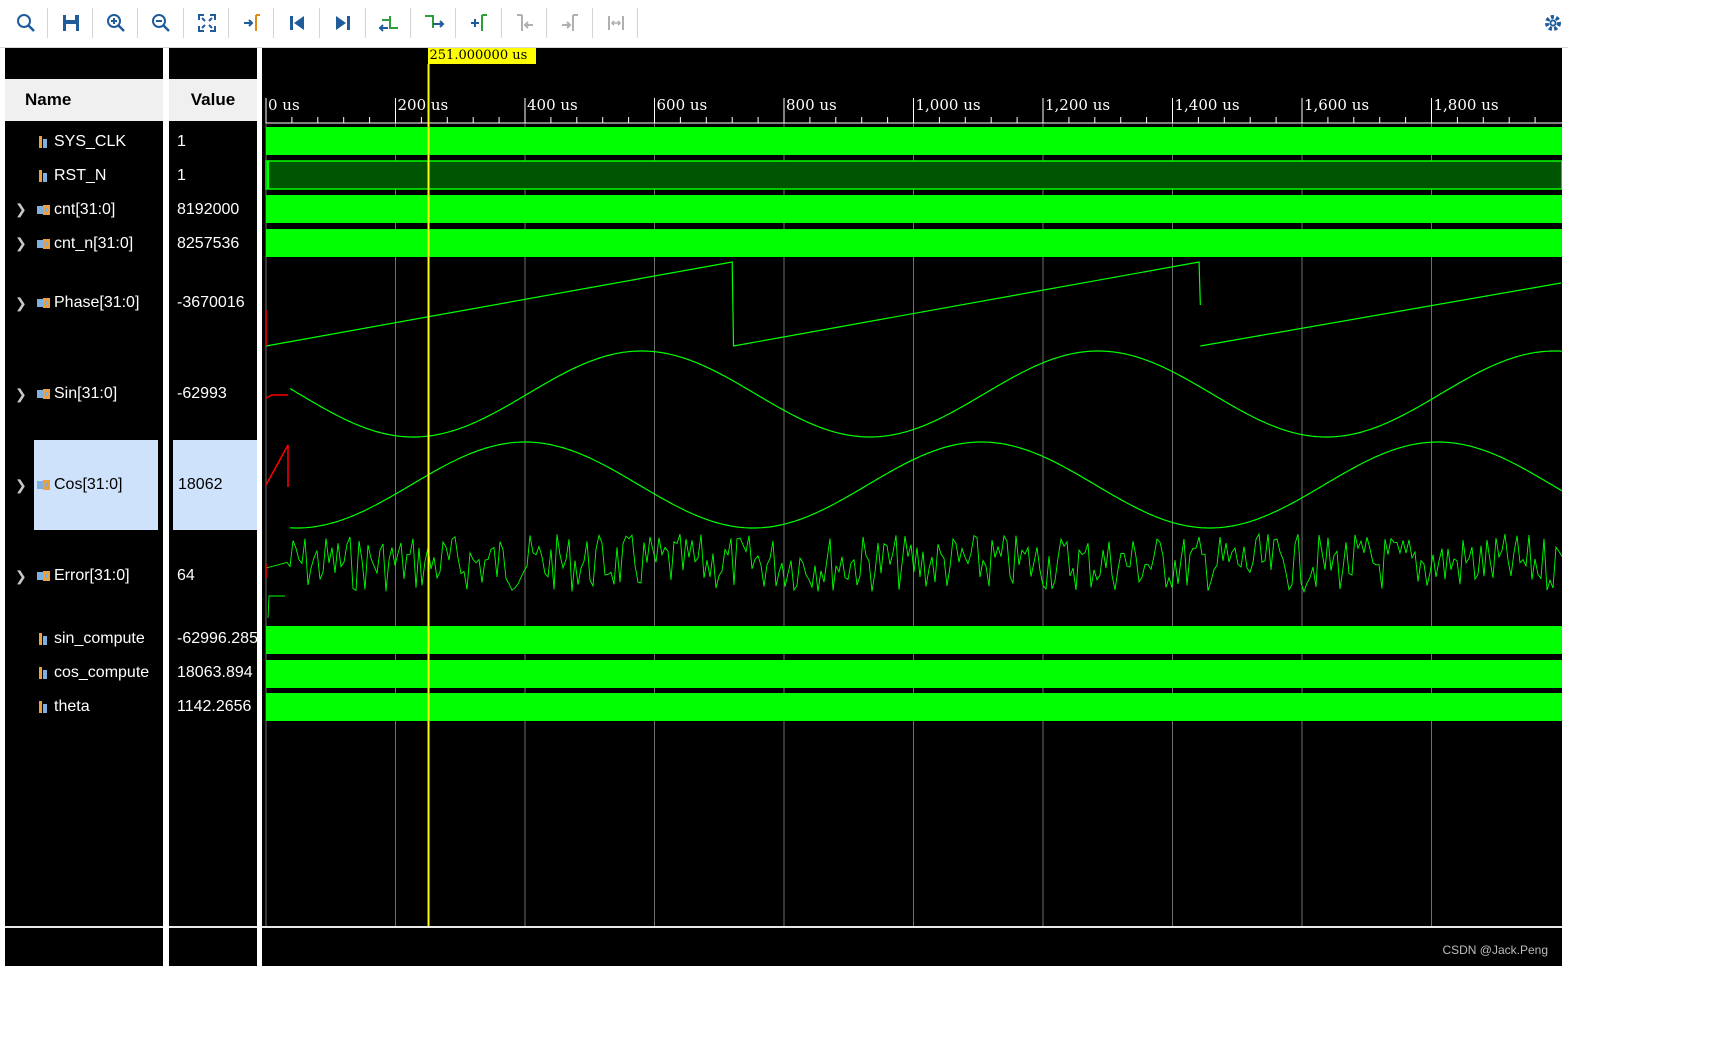 Image resolution: width=1724 pixels, height=1062 pixels. What do you see at coordinates (525, 23) in the screenshot?
I see `previous-marker-button` at bounding box center [525, 23].